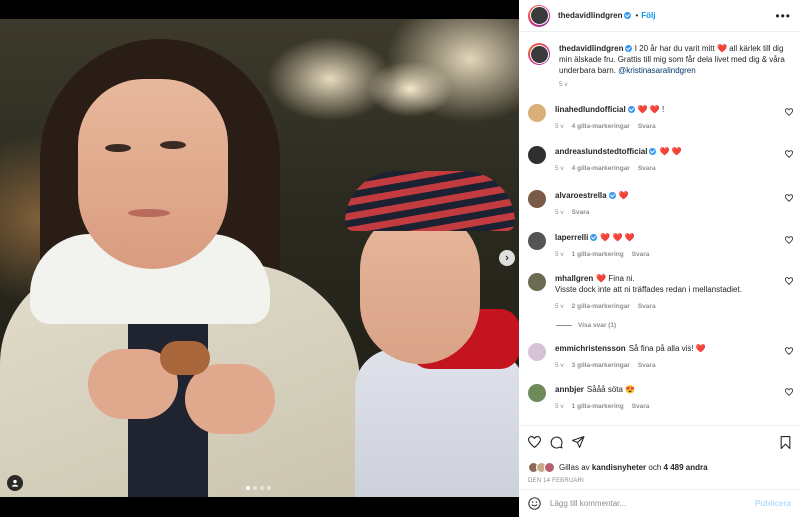  What do you see at coordinates (574, 467) in the screenshot?
I see `likes-prefix: Gillas av` at bounding box center [574, 467].